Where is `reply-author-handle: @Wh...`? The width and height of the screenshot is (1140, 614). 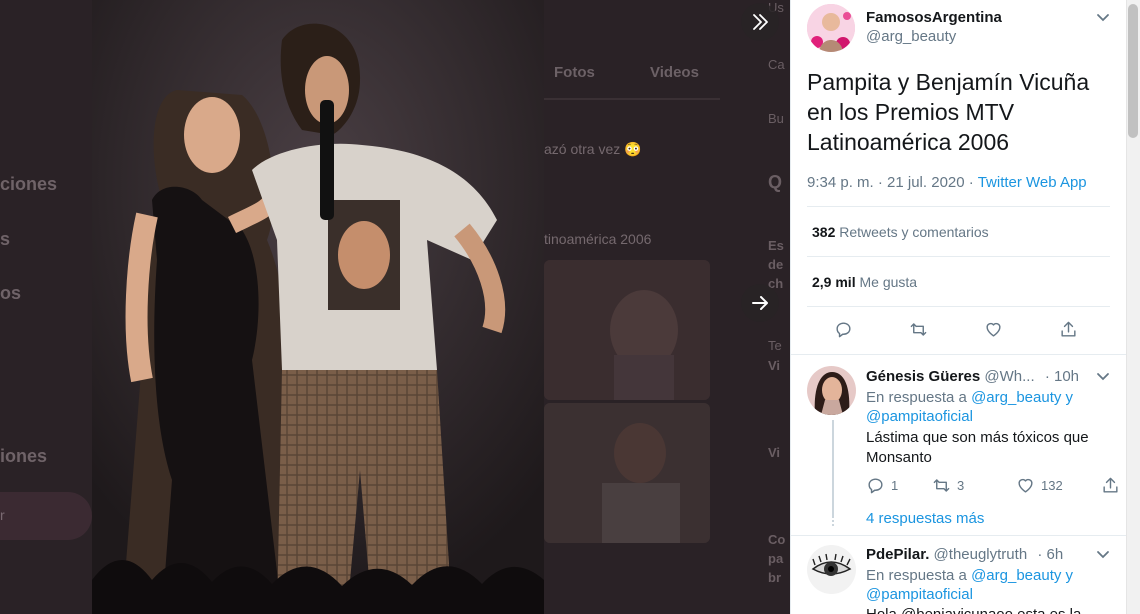
reply-author-handle: @Wh... is located at coordinates (1009, 376).